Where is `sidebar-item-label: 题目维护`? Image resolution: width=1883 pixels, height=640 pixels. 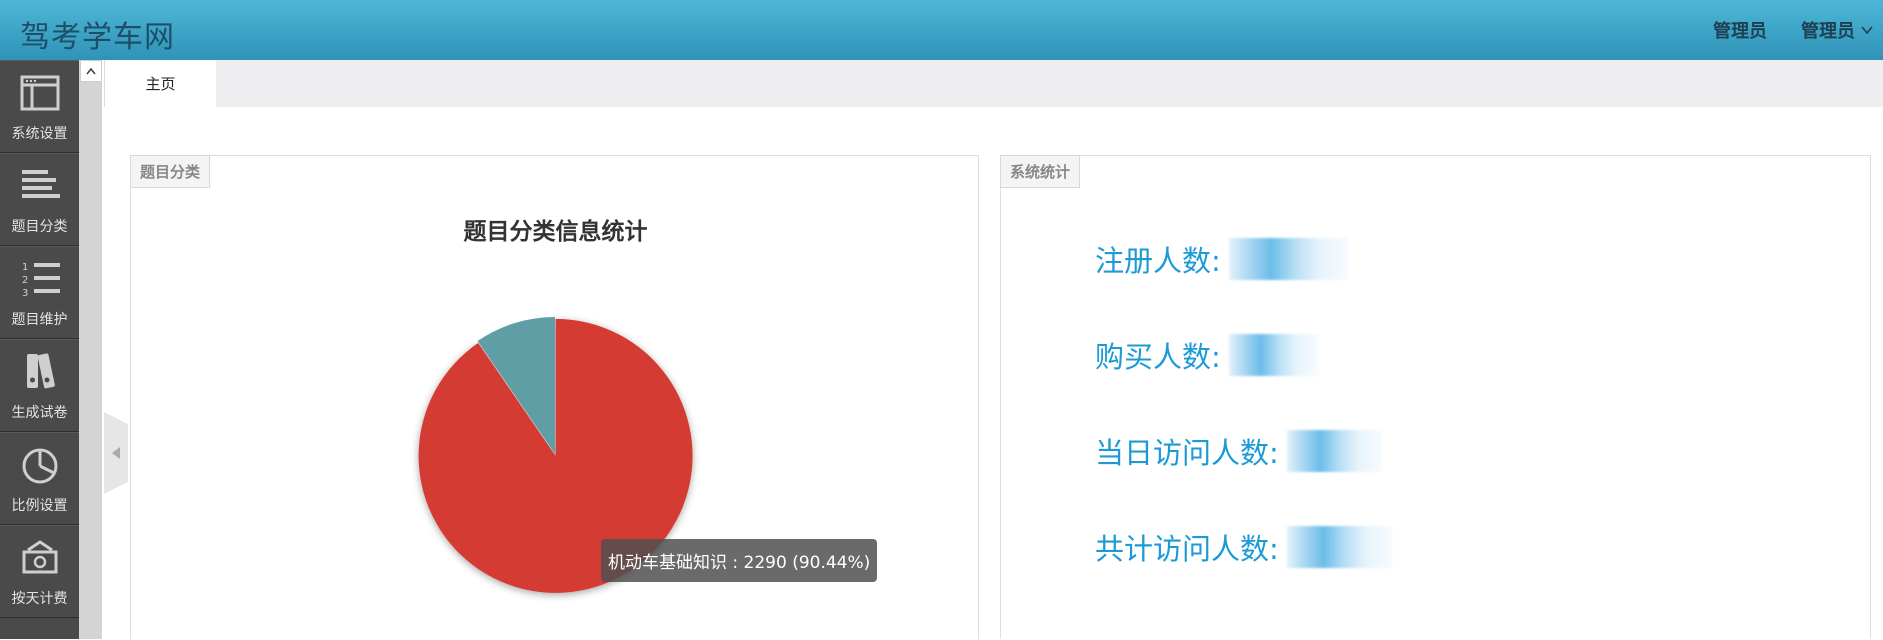
sidebar-item-label: 题目维护 is located at coordinates (39, 320).